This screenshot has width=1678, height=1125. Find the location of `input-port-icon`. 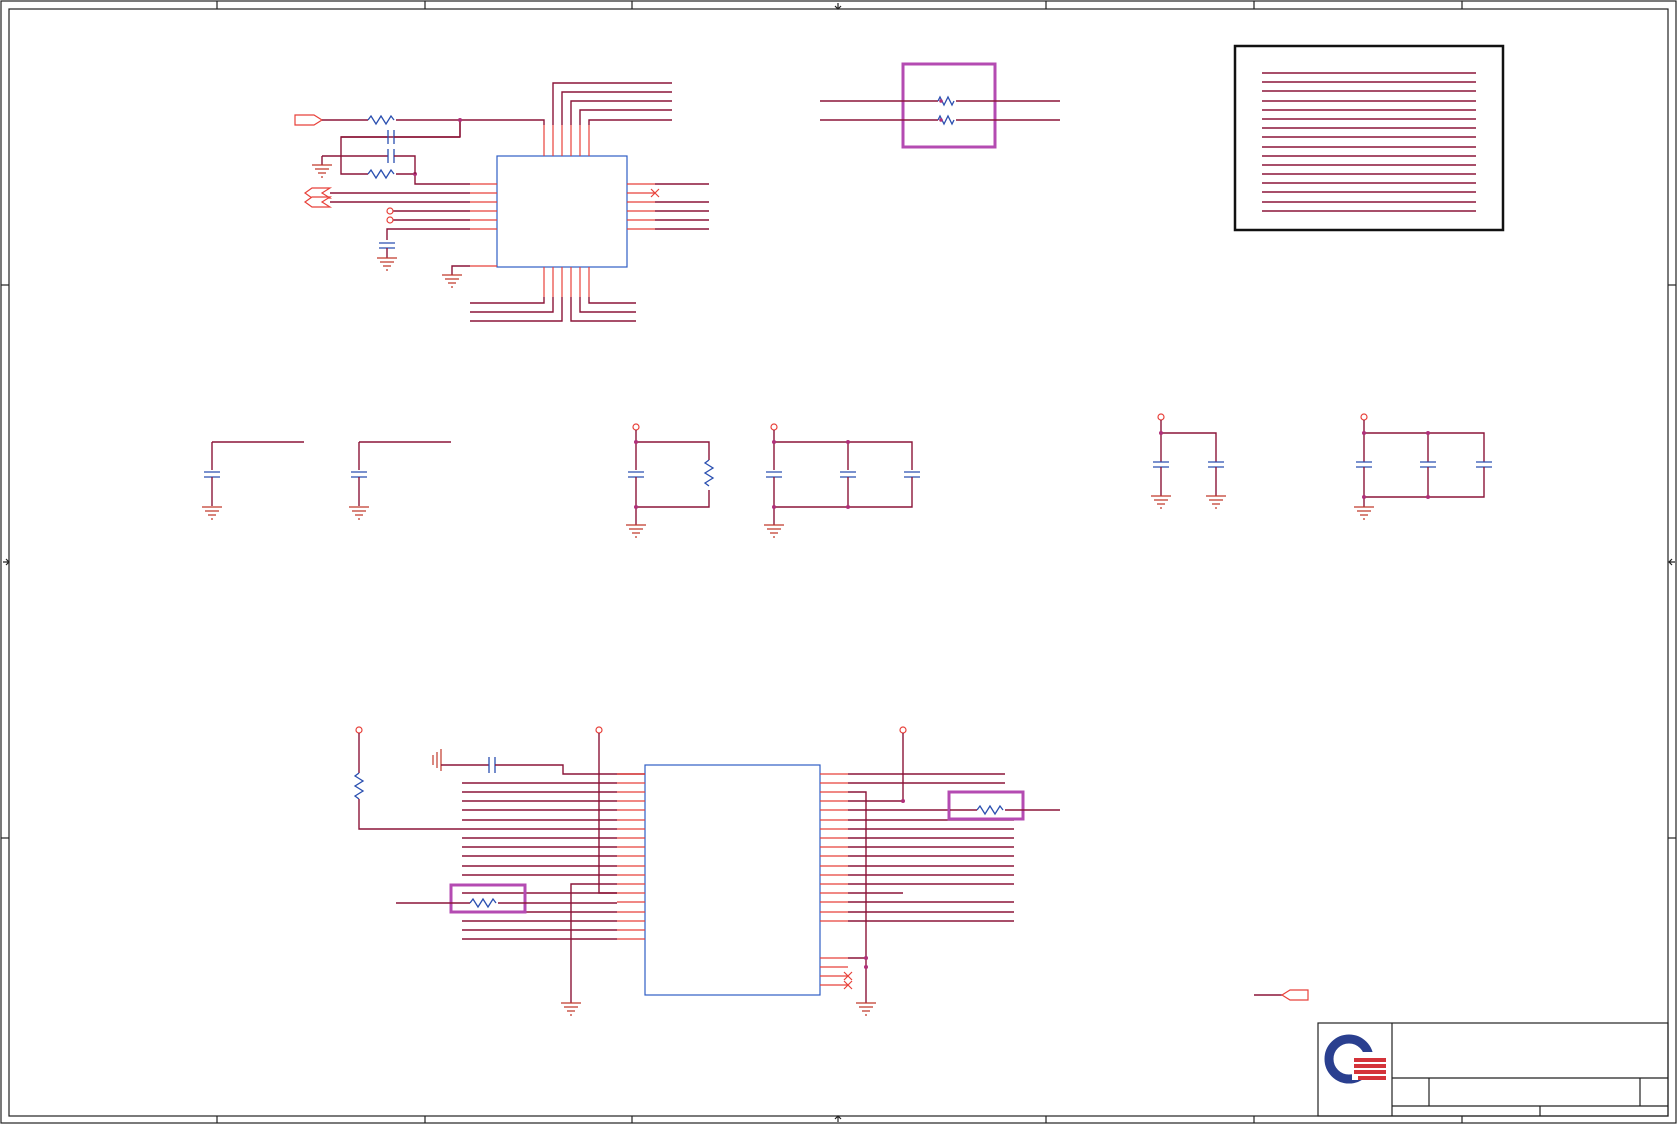

input-port-icon is located at coordinates (309, 120).